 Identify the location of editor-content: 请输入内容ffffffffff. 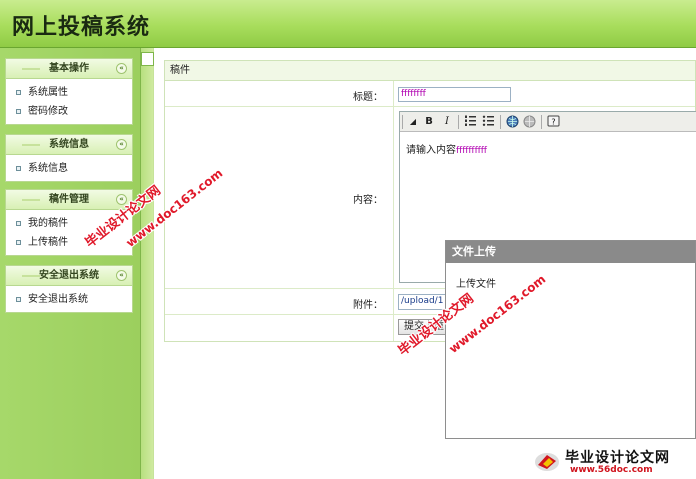
(548, 148).